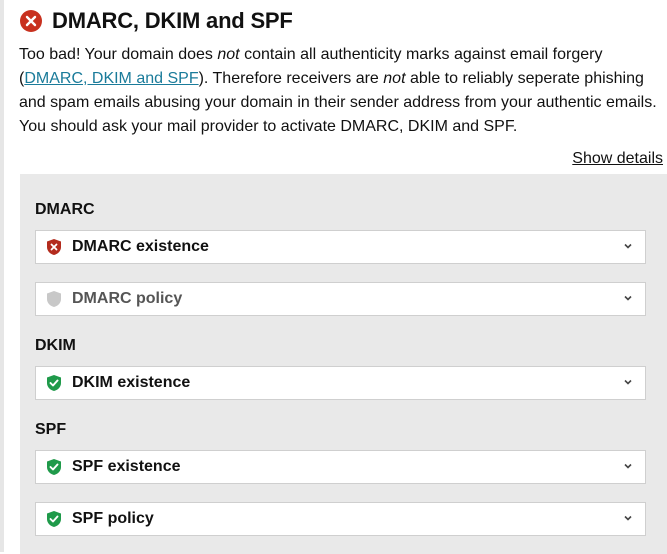 This screenshot has height=554, width=667. What do you see at coordinates (228, 54) in the screenshot?
I see `desc-emphasis-1: not` at bounding box center [228, 54].